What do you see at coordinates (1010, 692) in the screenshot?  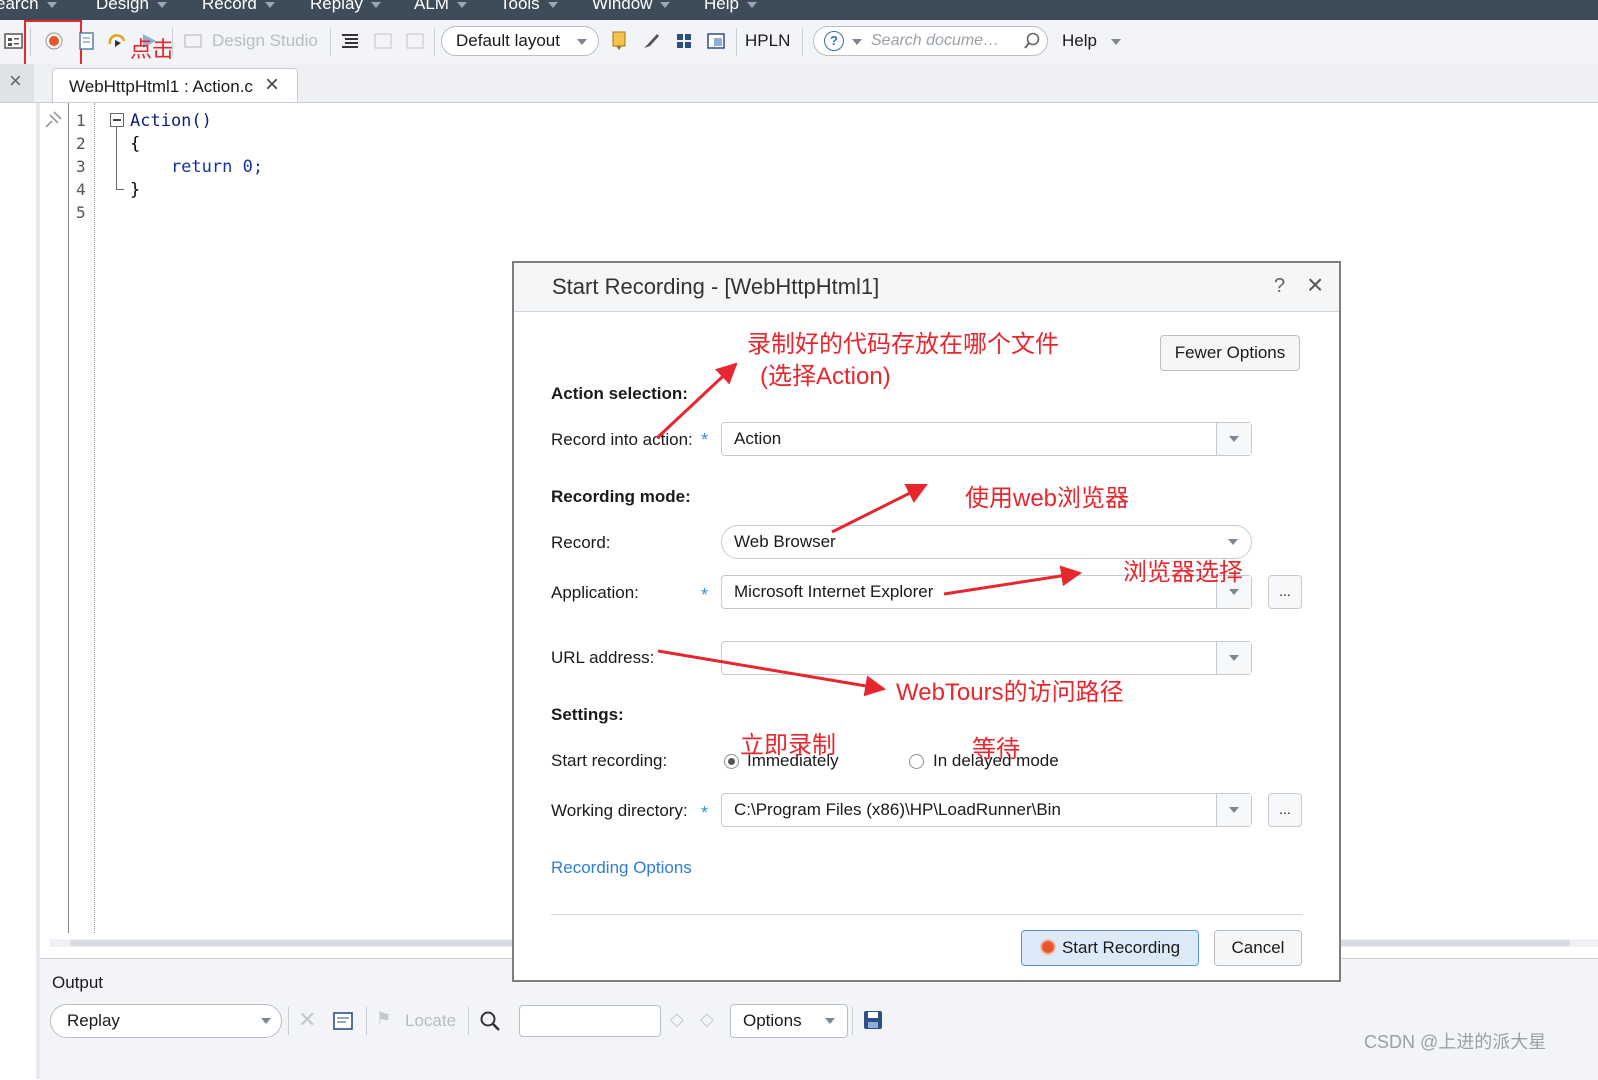 I see `annotation-webtours-path: WebTours的访问路径` at bounding box center [1010, 692].